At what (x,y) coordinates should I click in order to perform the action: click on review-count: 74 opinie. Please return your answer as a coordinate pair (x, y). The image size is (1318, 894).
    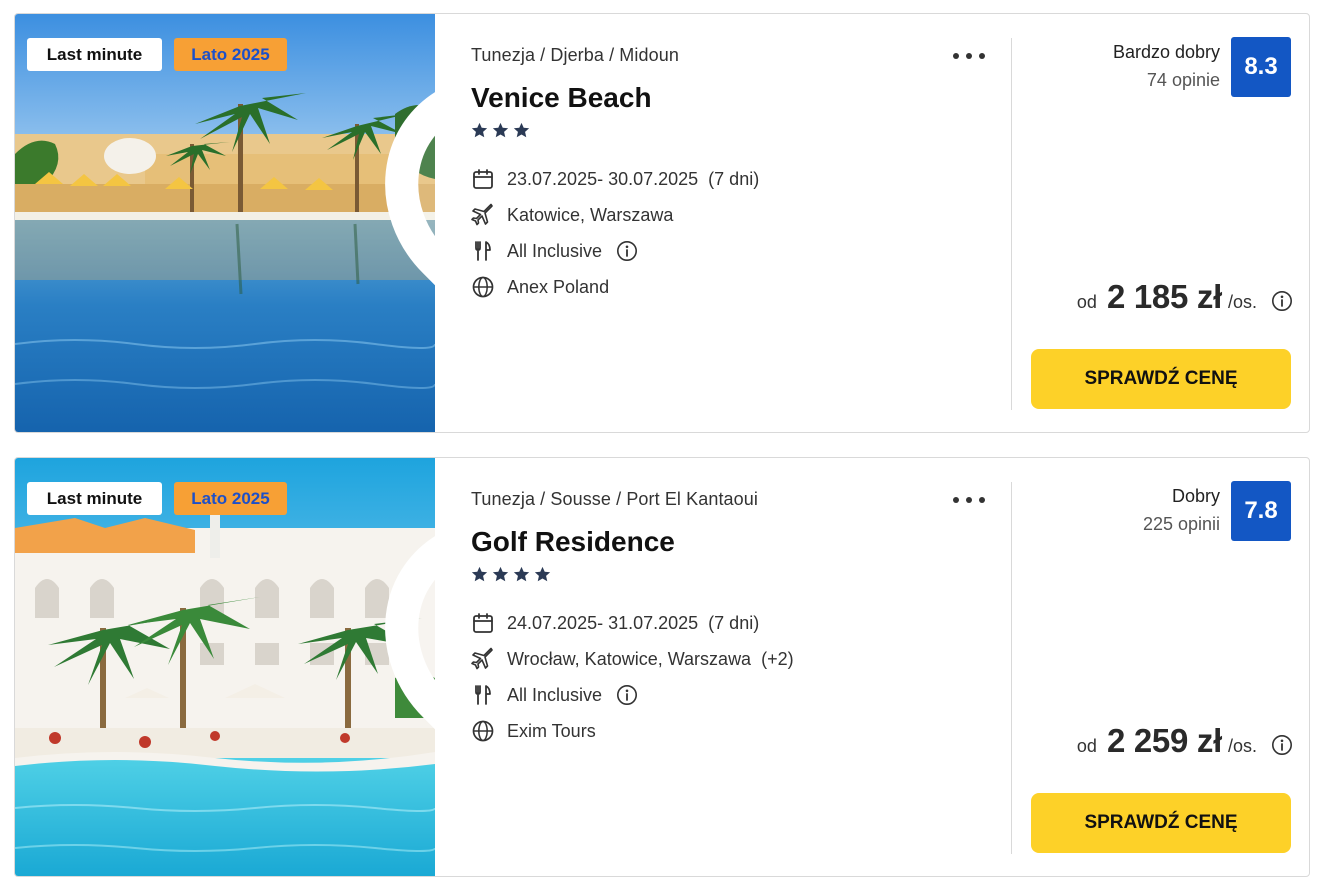
    Looking at the image, I should click on (1183, 80).